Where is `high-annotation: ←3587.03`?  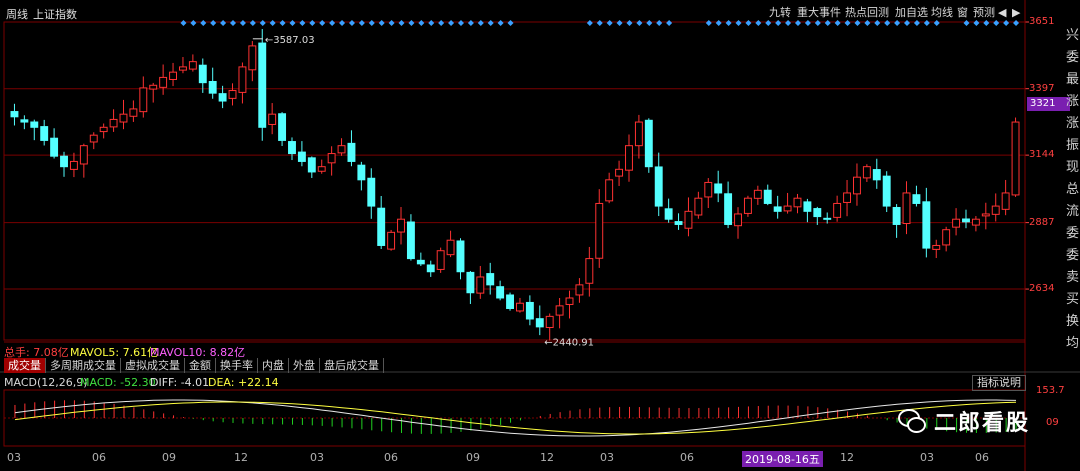 high-annotation: ←3587.03 is located at coordinates (290, 40).